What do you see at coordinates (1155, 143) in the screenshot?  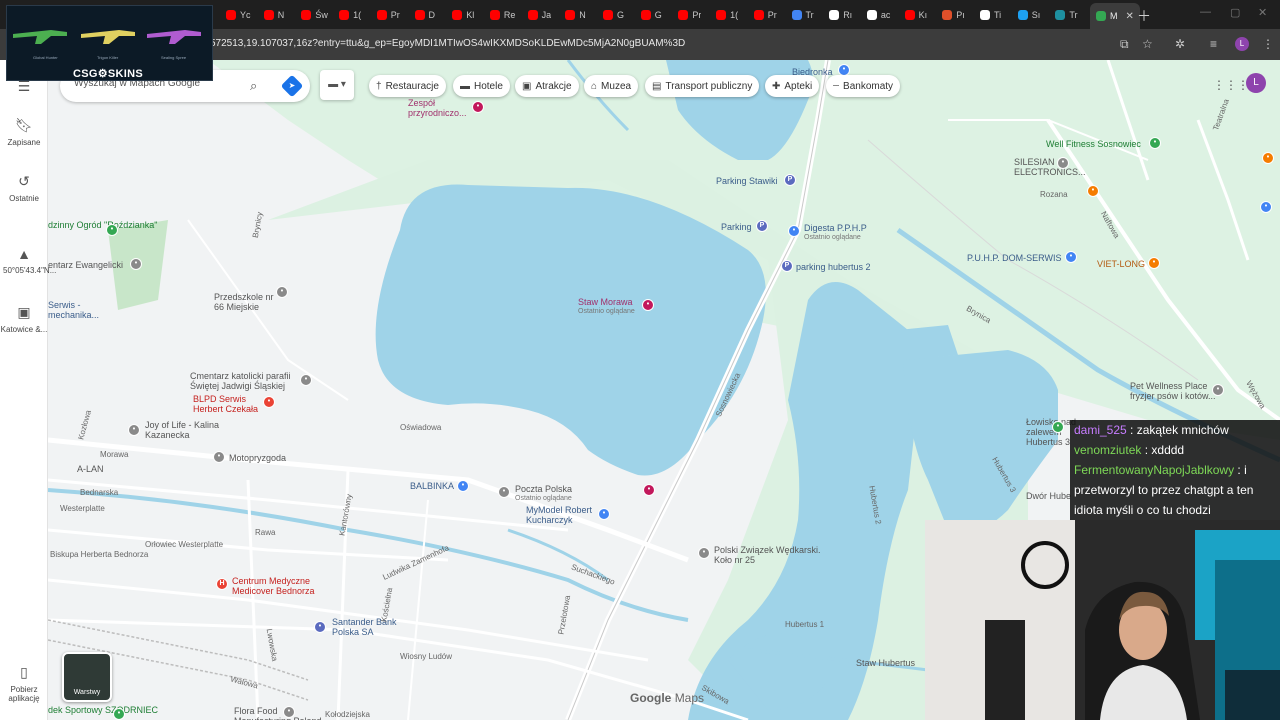 I see `well-fitness-pin-icon: •` at bounding box center [1155, 143].